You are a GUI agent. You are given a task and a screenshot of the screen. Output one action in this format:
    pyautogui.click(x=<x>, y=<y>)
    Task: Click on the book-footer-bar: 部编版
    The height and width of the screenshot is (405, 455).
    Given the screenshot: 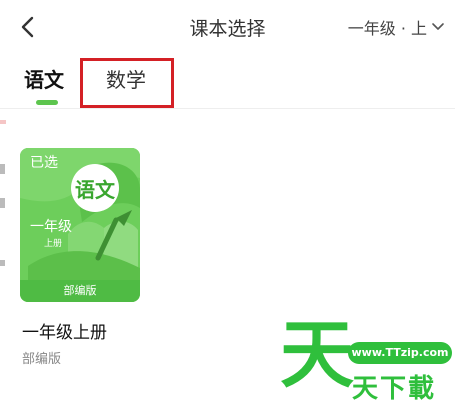 What is the action you would take?
    pyautogui.click(x=80, y=291)
    